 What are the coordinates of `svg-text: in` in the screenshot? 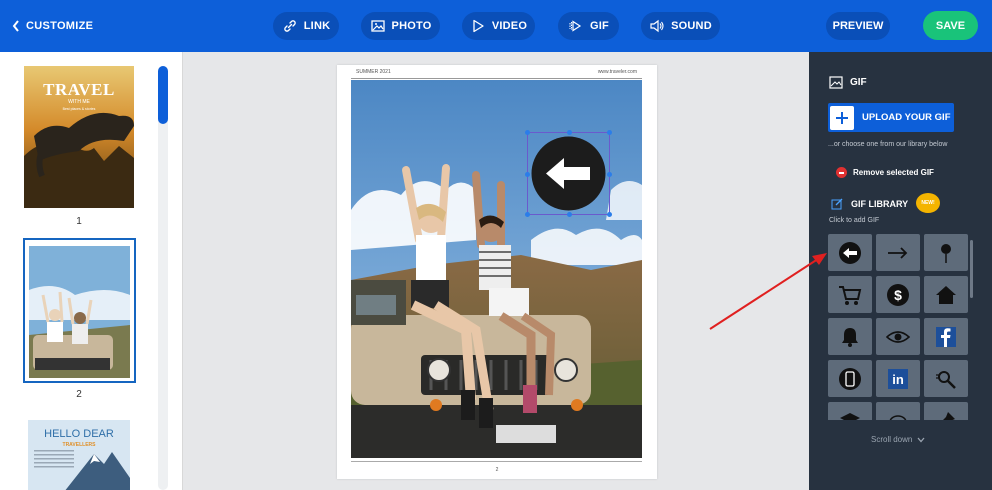 It's located at (898, 379).